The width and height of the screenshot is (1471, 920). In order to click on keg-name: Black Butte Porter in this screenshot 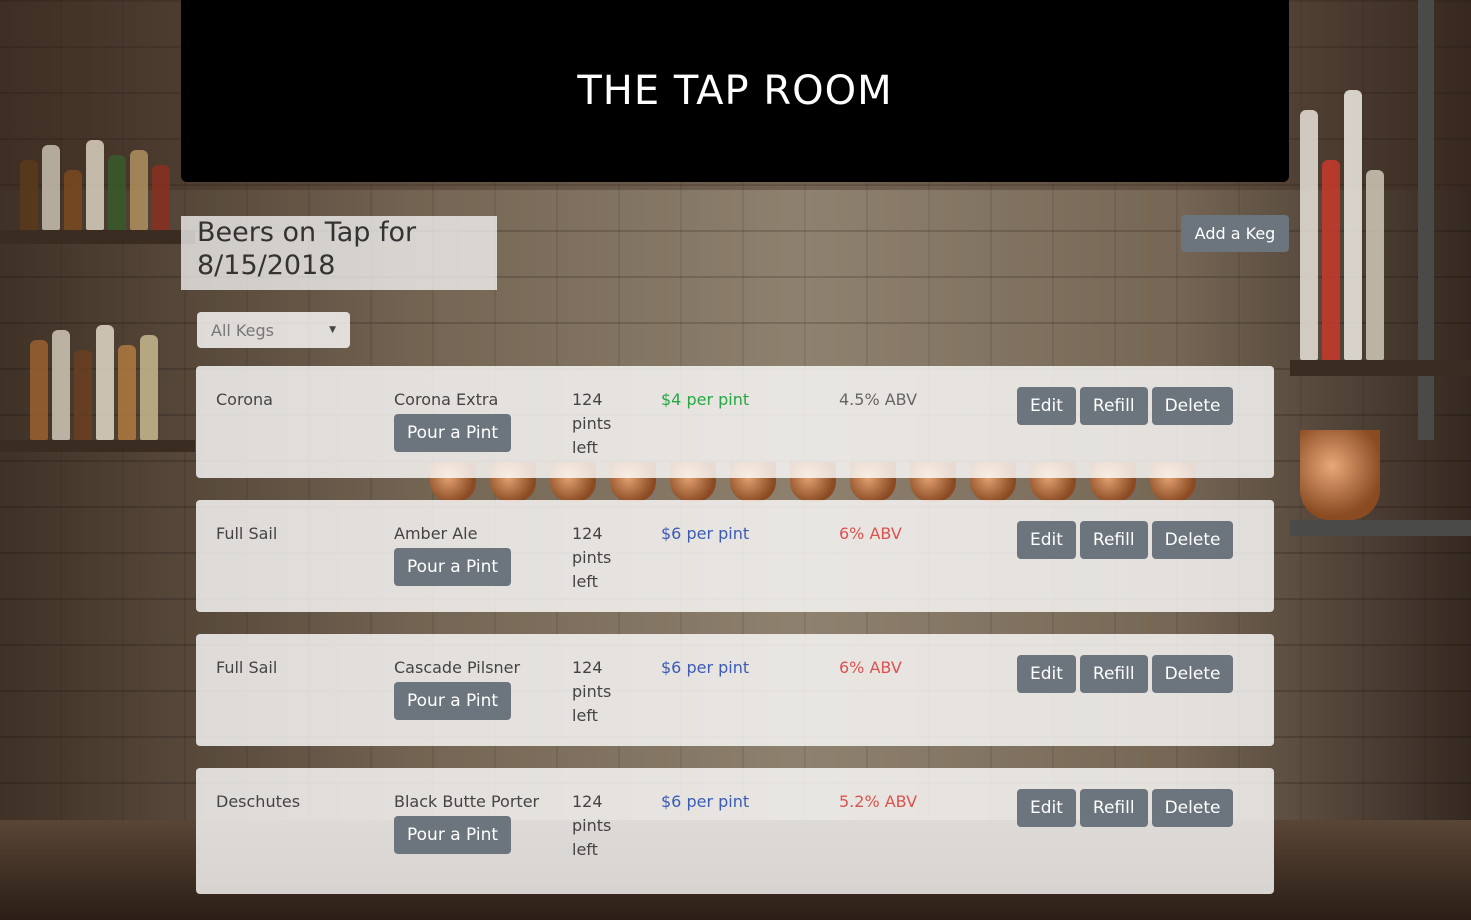, I will do `click(467, 801)`.